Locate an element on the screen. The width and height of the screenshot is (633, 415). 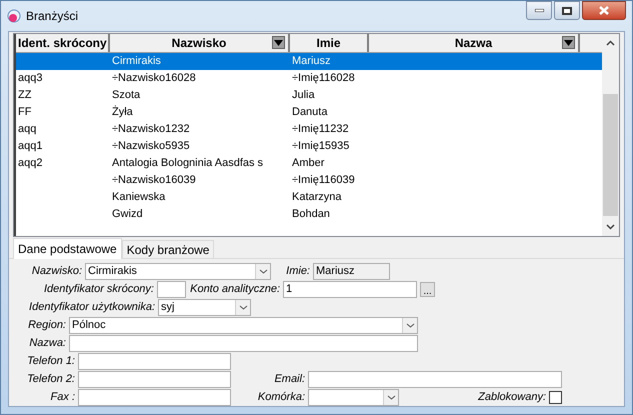
table-cell-text: Katarzyna is located at coordinates (317, 198).